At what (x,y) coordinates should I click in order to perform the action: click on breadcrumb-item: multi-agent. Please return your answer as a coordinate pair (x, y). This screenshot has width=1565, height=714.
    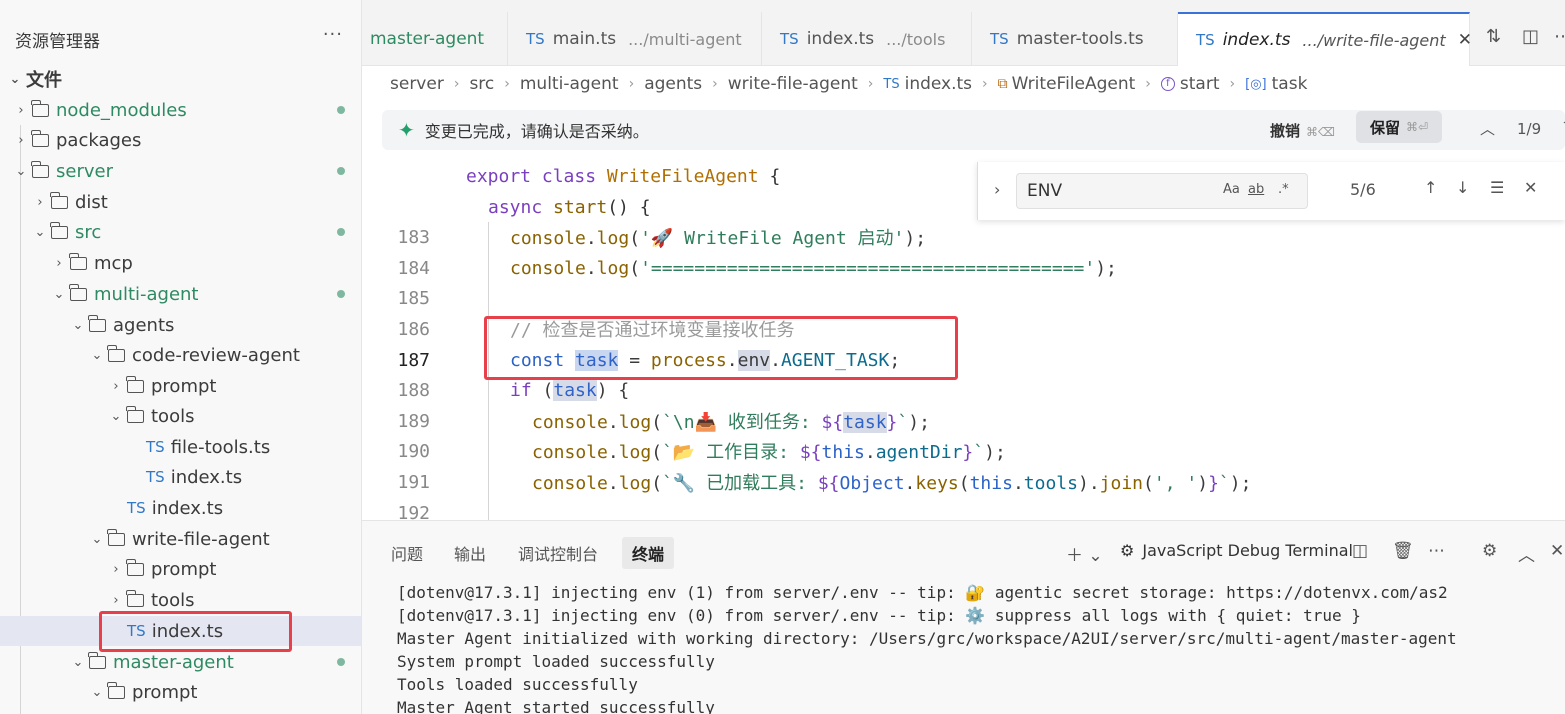
    Looking at the image, I should click on (569, 84).